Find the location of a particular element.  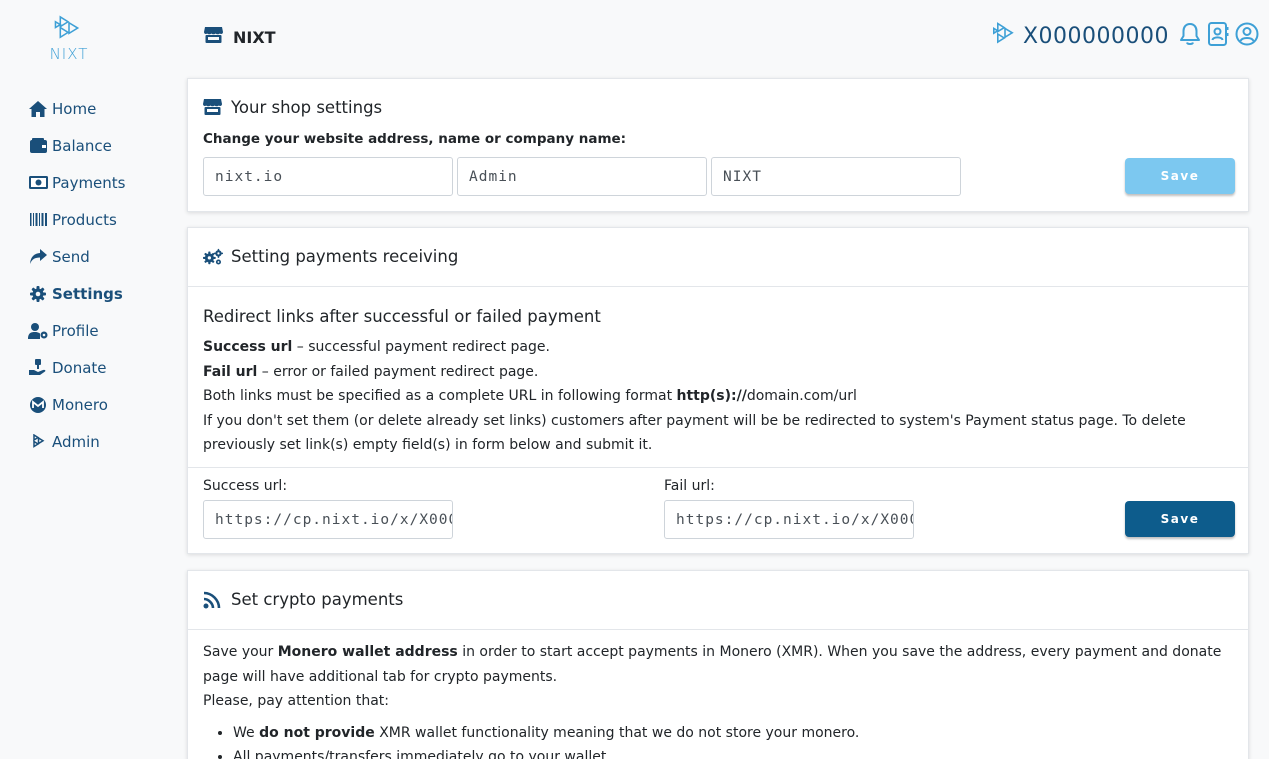

contact-card-icon is located at coordinates (1218, 36).